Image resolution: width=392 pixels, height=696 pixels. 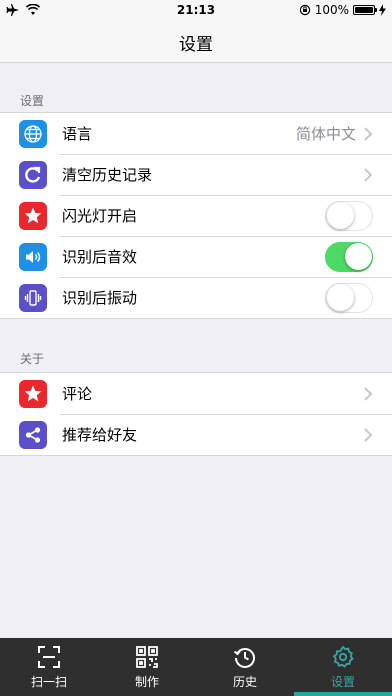 I want to click on vibrate-label: 识别后振动, so click(x=100, y=298).